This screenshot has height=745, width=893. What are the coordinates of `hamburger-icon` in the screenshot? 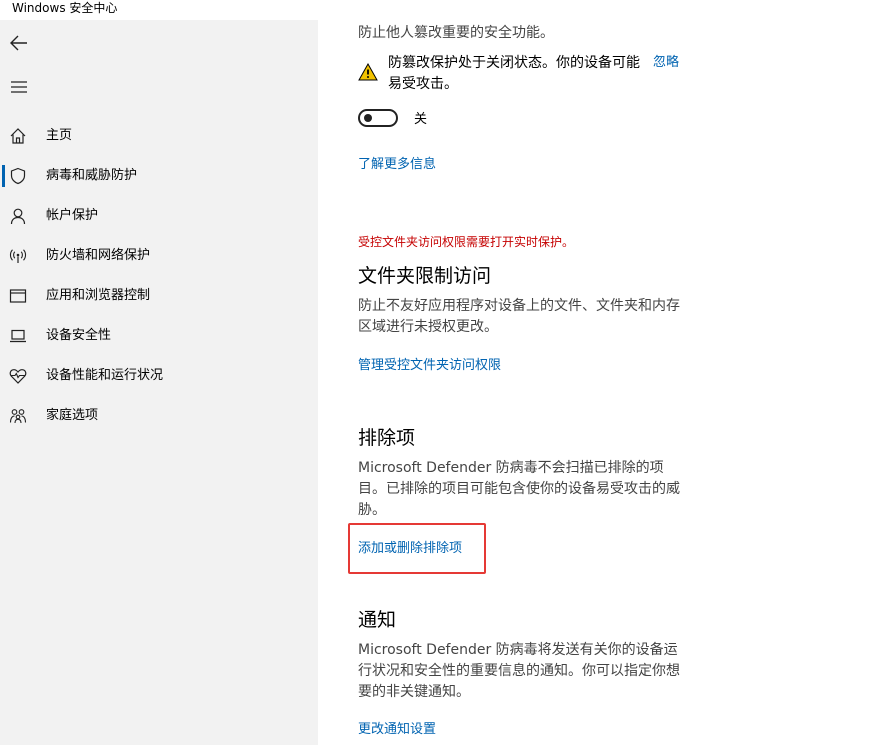 It's located at (19, 87).